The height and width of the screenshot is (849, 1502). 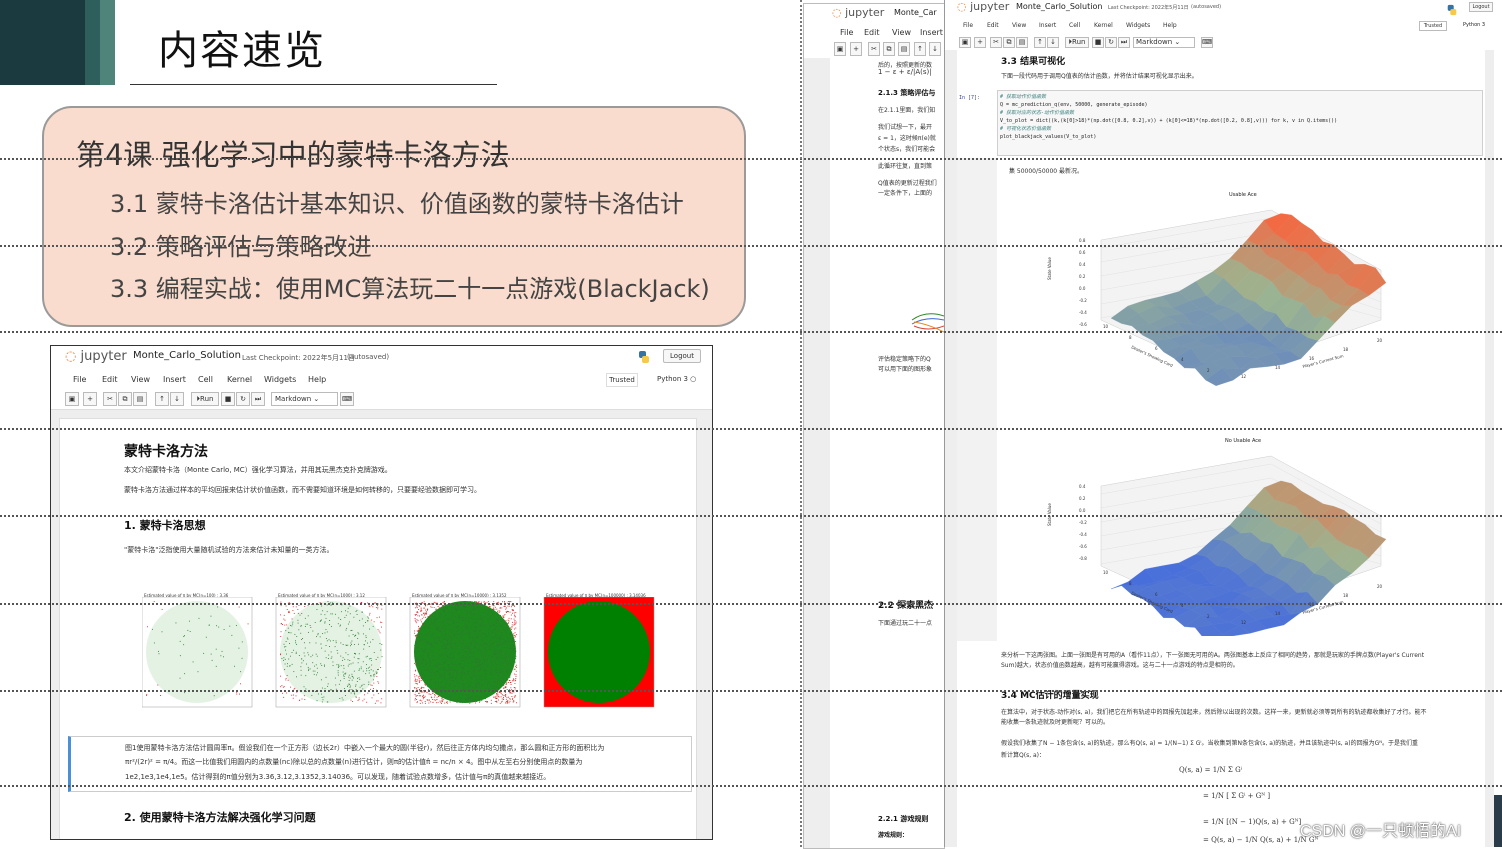 What do you see at coordinates (643, 356) in the screenshot?
I see `python-logo-icon` at bounding box center [643, 356].